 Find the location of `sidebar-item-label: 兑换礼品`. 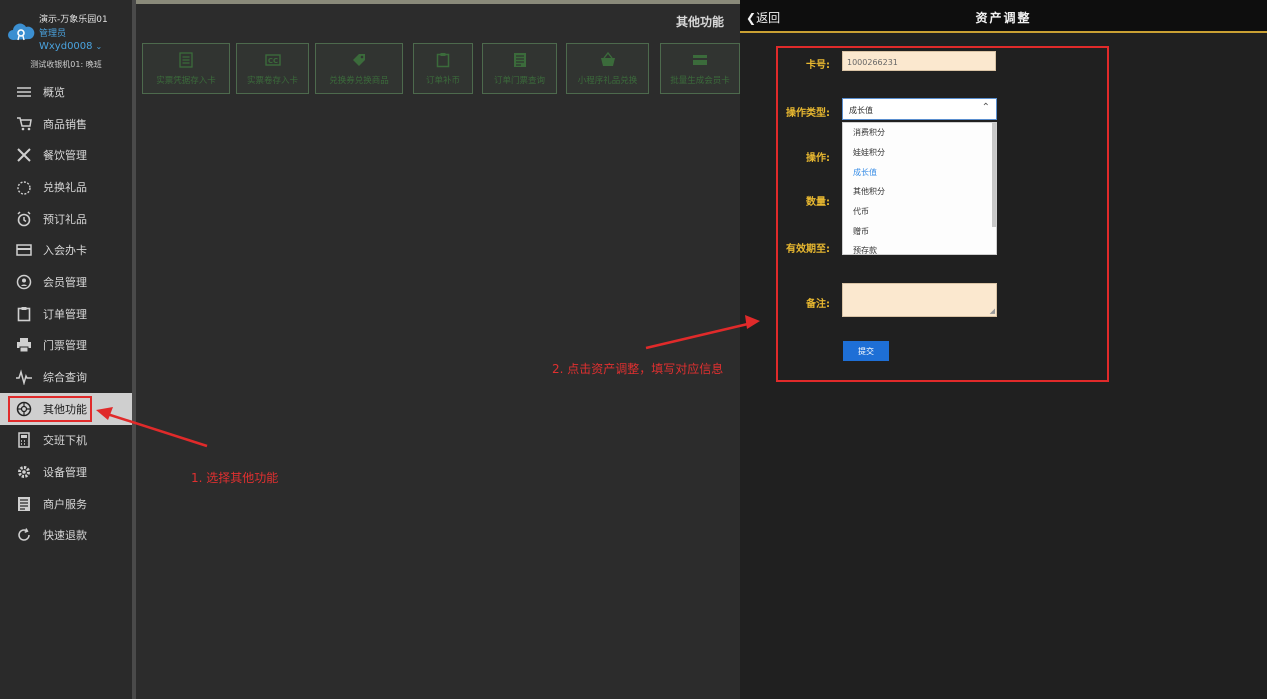

sidebar-item-label: 兑换礼品 is located at coordinates (65, 187).